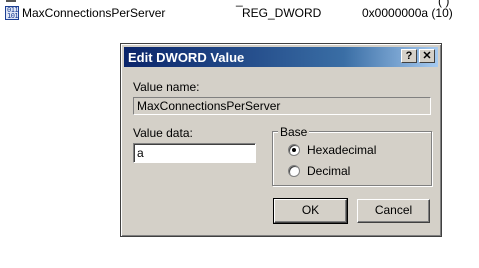  What do you see at coordinates (328, 171) in the screenshot?
I see `radio-decimal-label: Decimal` at bounding box center [328, 171].